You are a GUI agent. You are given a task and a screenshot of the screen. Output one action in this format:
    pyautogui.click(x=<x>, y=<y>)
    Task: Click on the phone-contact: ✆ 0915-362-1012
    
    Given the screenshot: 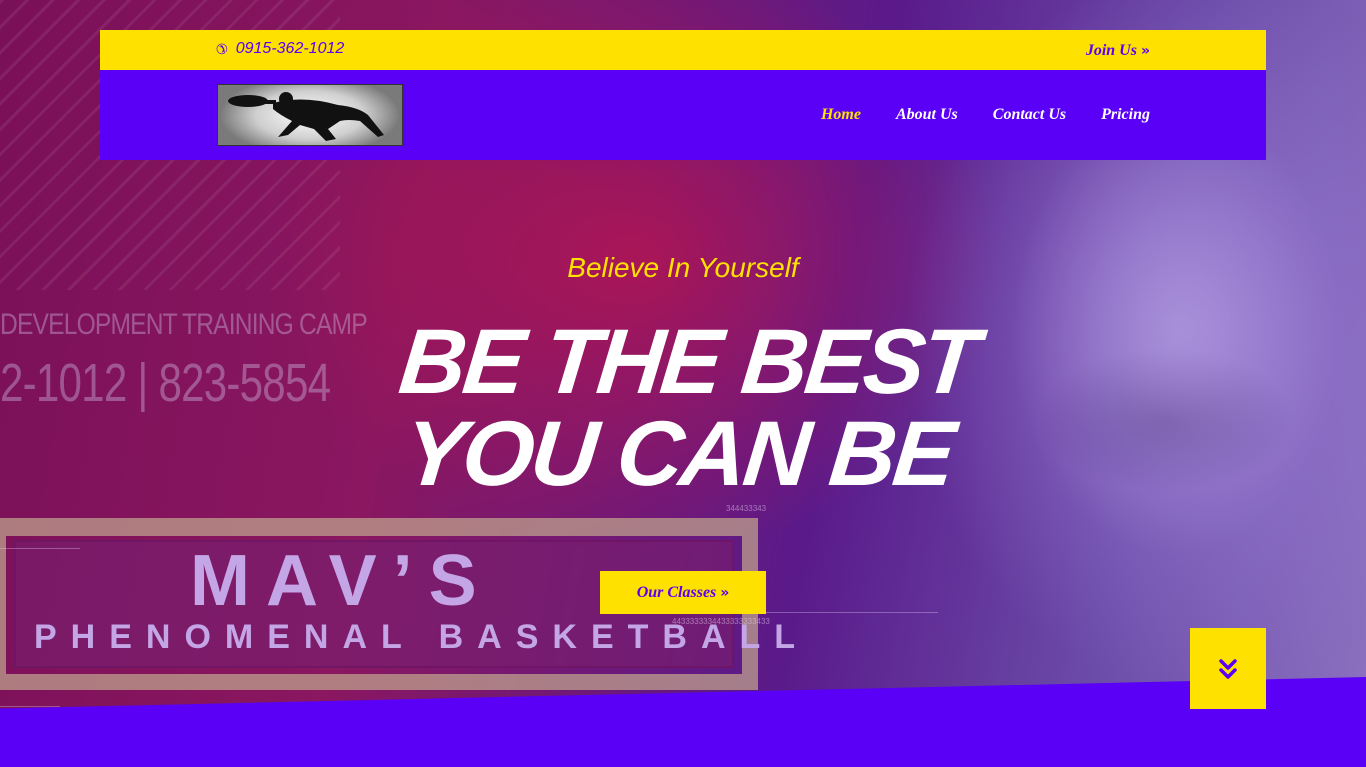 What is the action you would take?
    pyautogui.click(x=280, y=49)
    